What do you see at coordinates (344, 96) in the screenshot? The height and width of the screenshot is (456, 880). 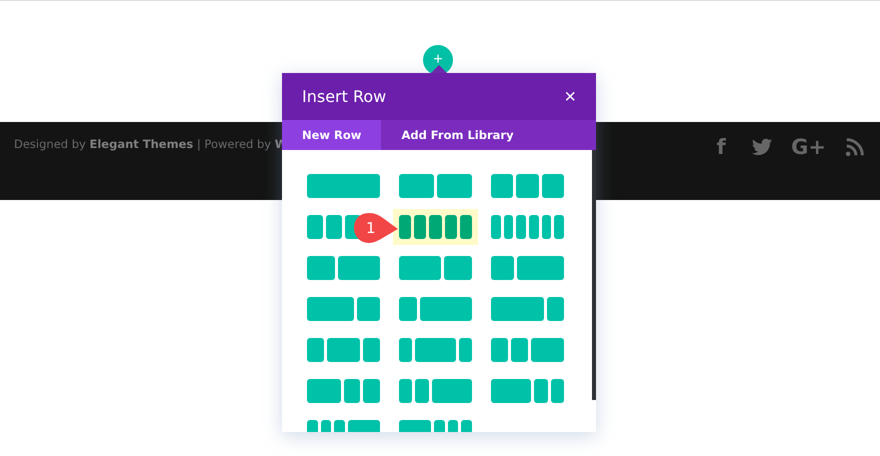 I see `dialog-title: Insert Row` at bounding box center [344, 96].